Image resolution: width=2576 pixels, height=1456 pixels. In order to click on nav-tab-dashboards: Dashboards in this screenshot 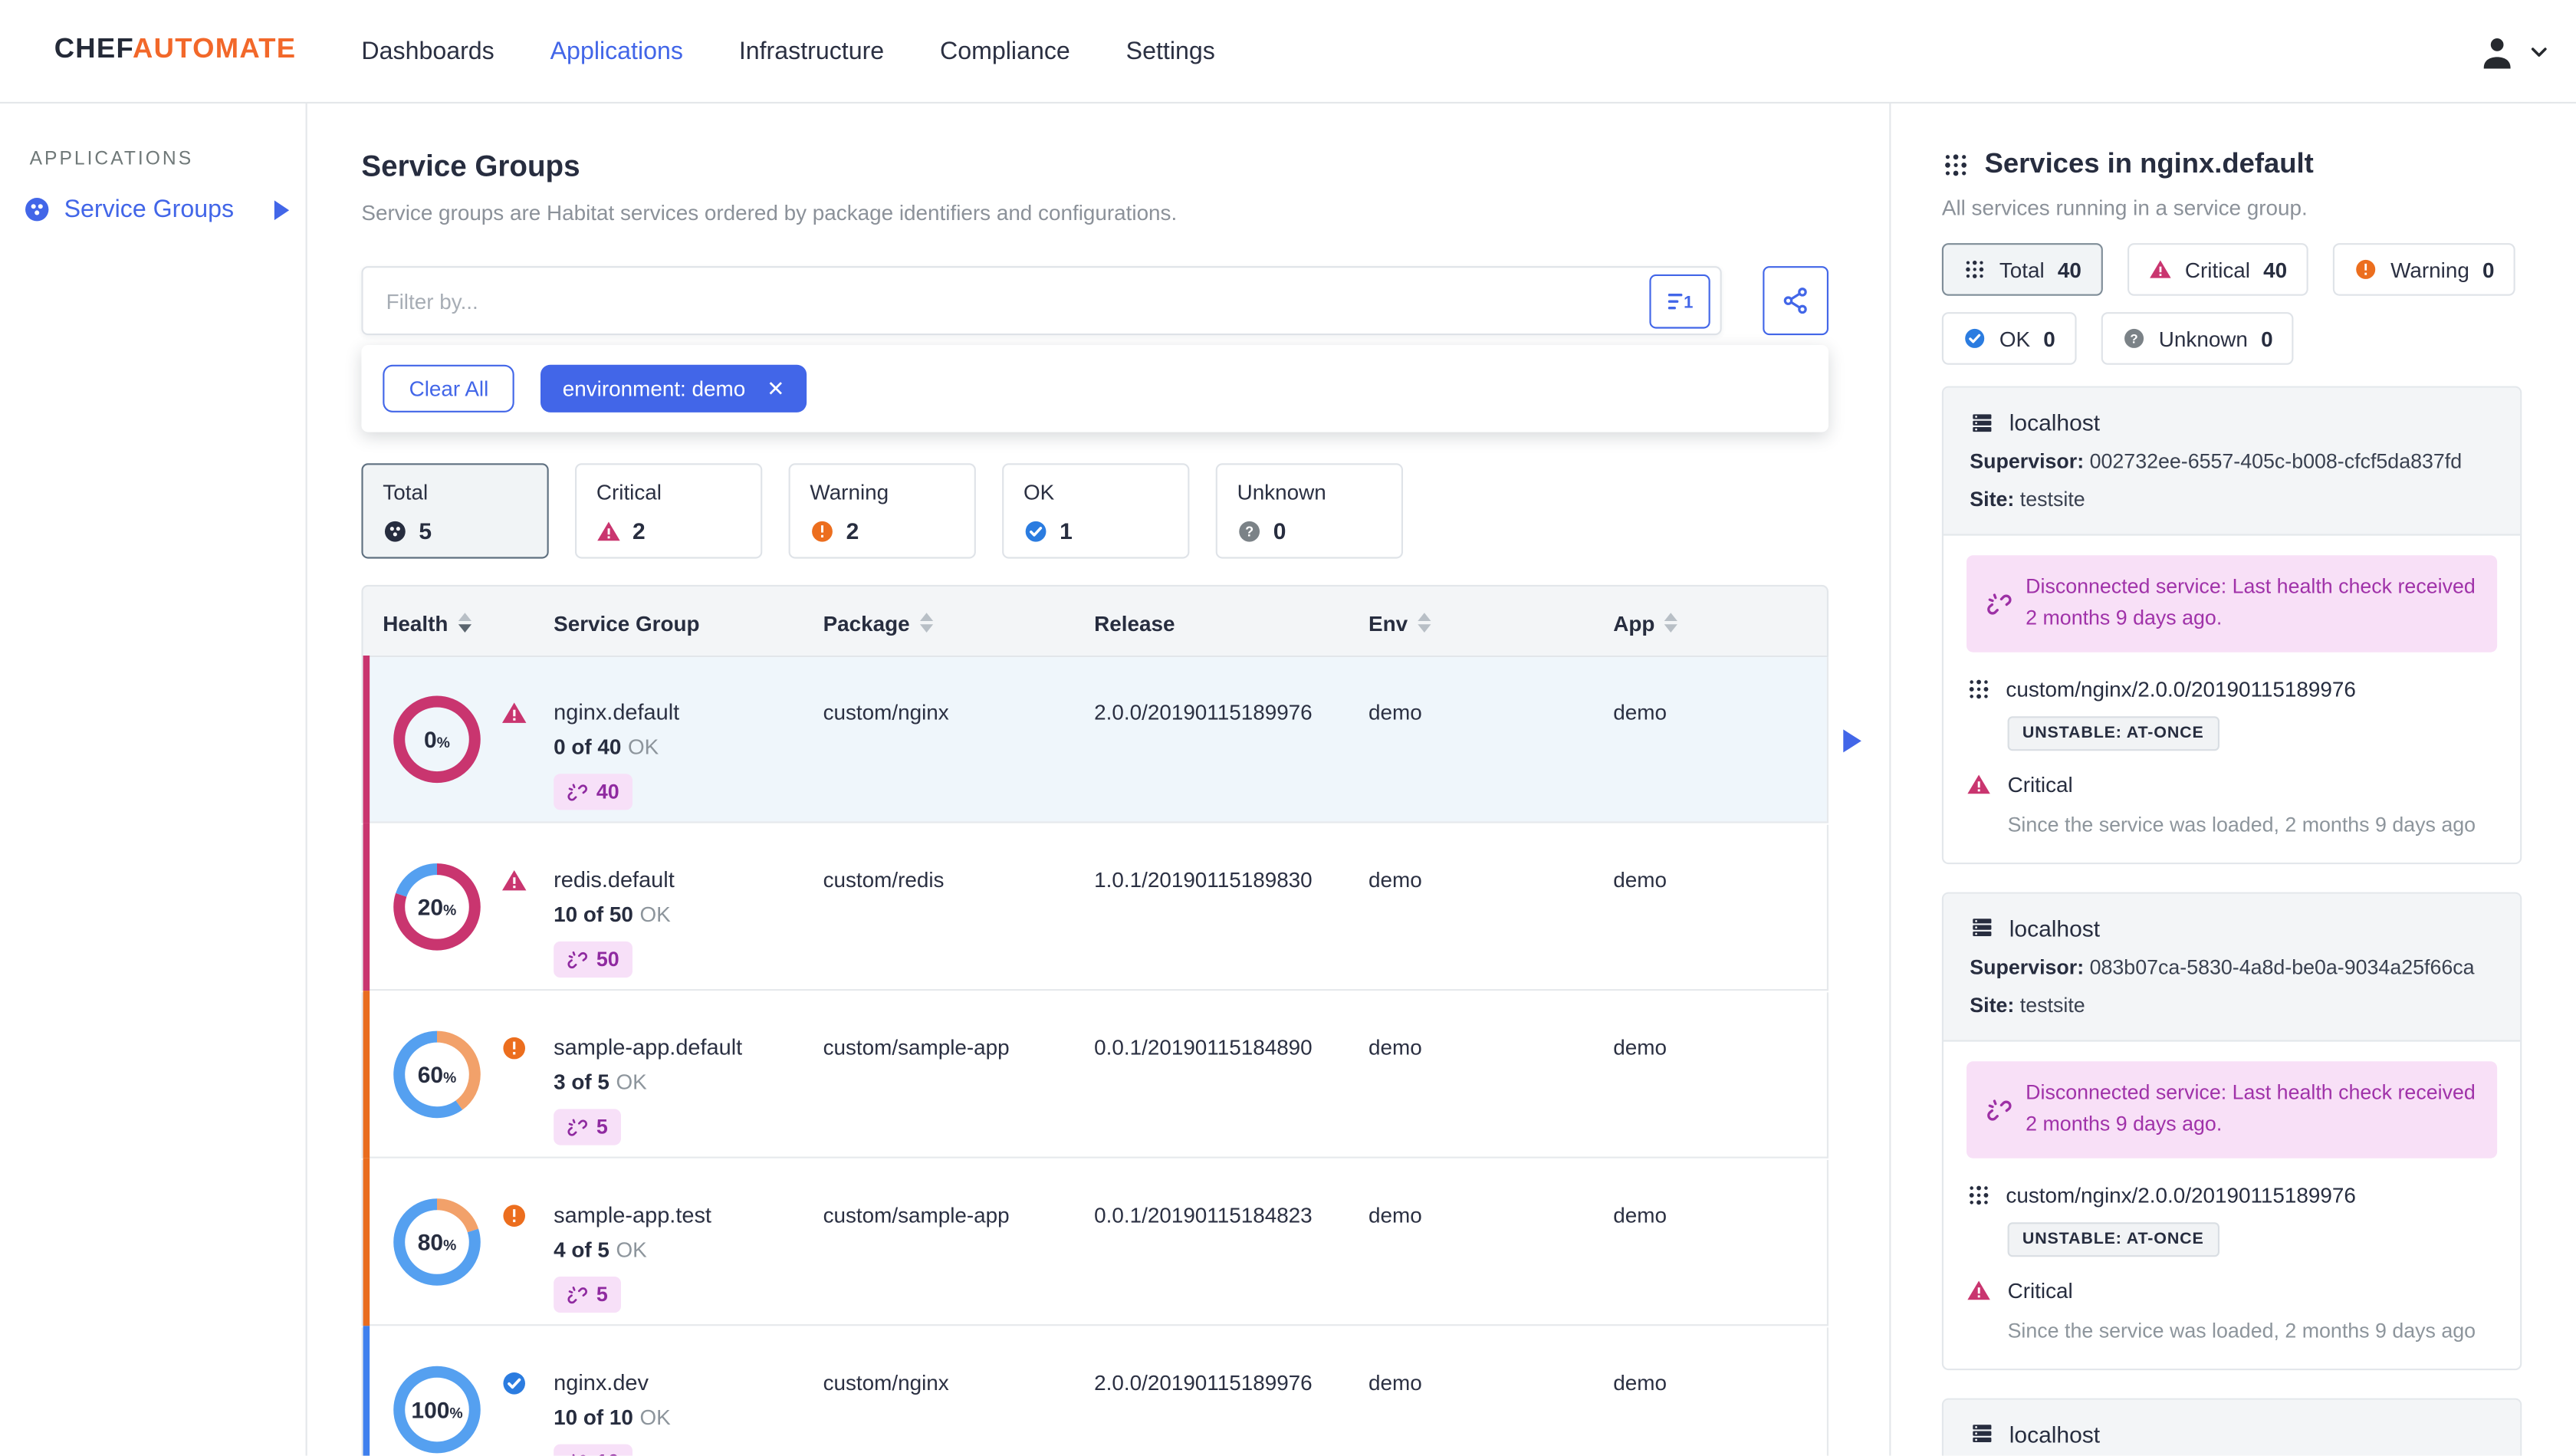, I will do `click(427, 51)`.